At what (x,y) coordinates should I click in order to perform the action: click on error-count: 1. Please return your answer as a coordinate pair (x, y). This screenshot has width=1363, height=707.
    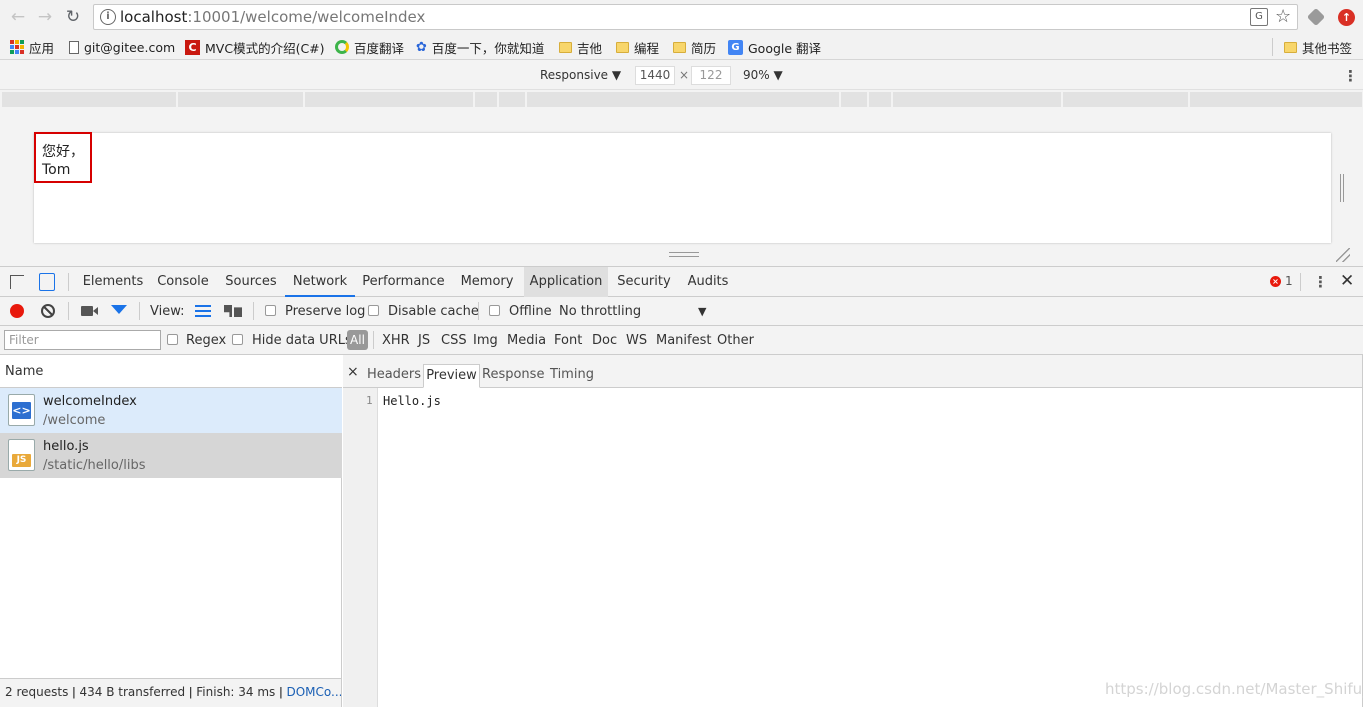
    Looking at the image, I should click on (1289, 281).